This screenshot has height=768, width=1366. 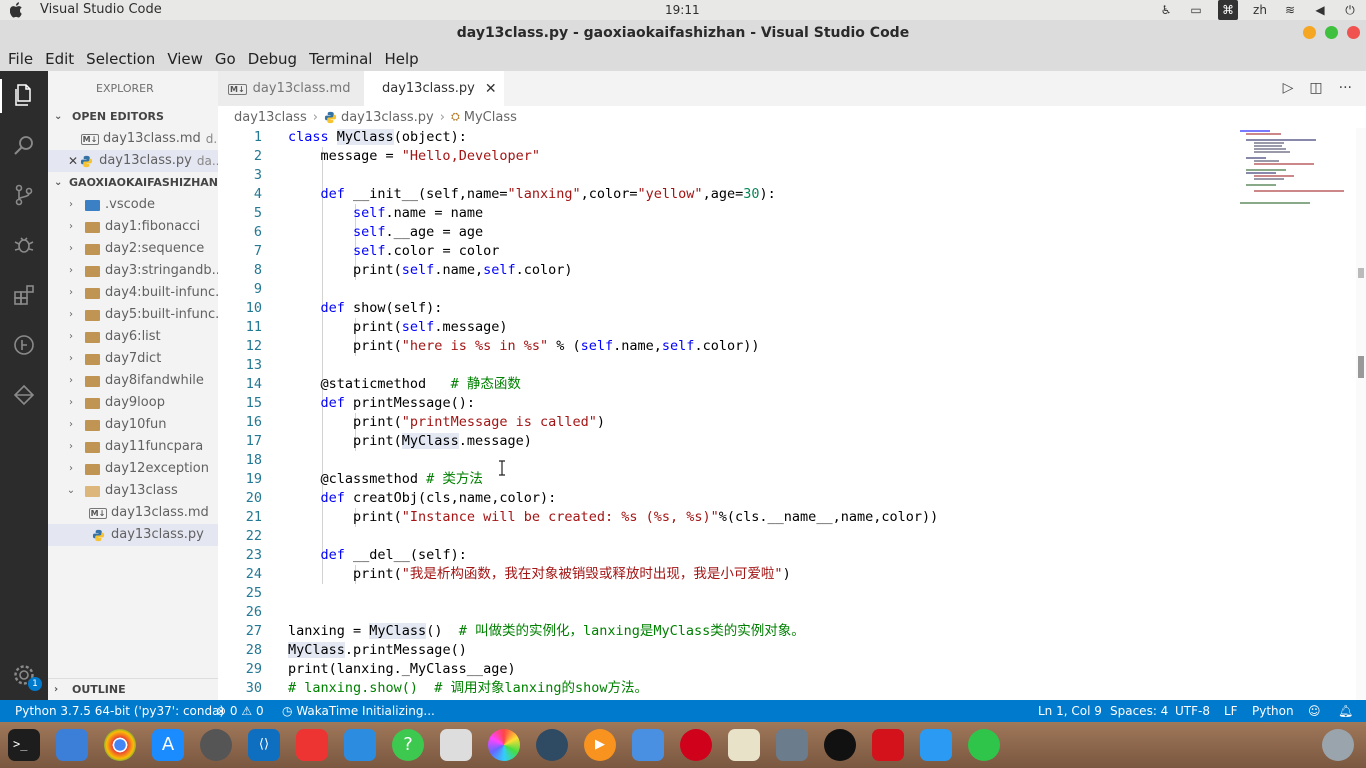 What do you see at coordinates (727, 688) in the screenshot?
I see `code-line: 30 # lanxing.show() # 调用对象lanxing的show方法。` at bounding box center [727, 688].